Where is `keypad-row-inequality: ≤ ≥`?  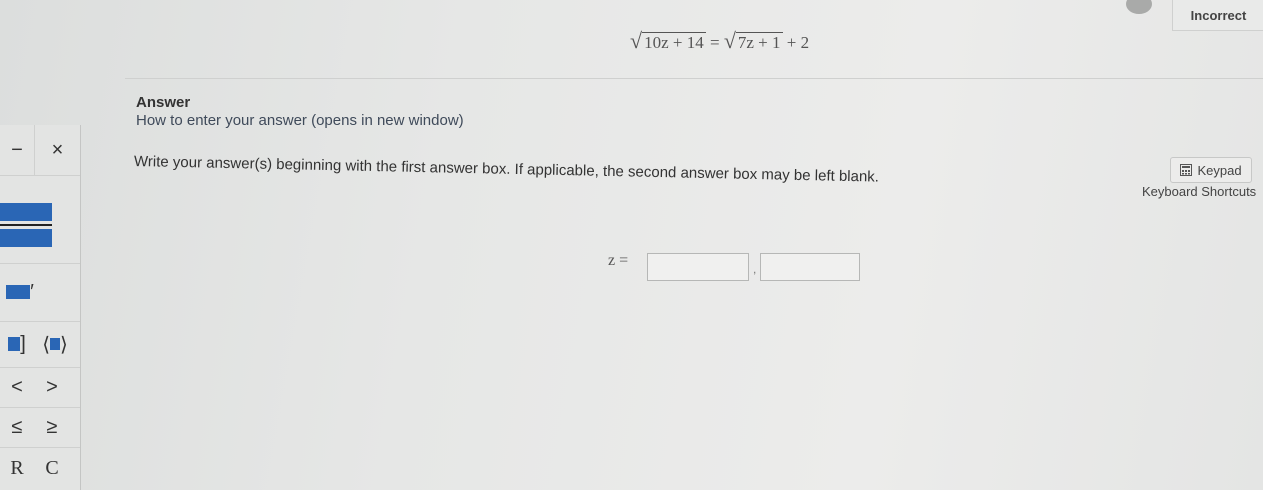 keypad-row-inequality: ≤ ≥ is located at coordinates (40, 427).